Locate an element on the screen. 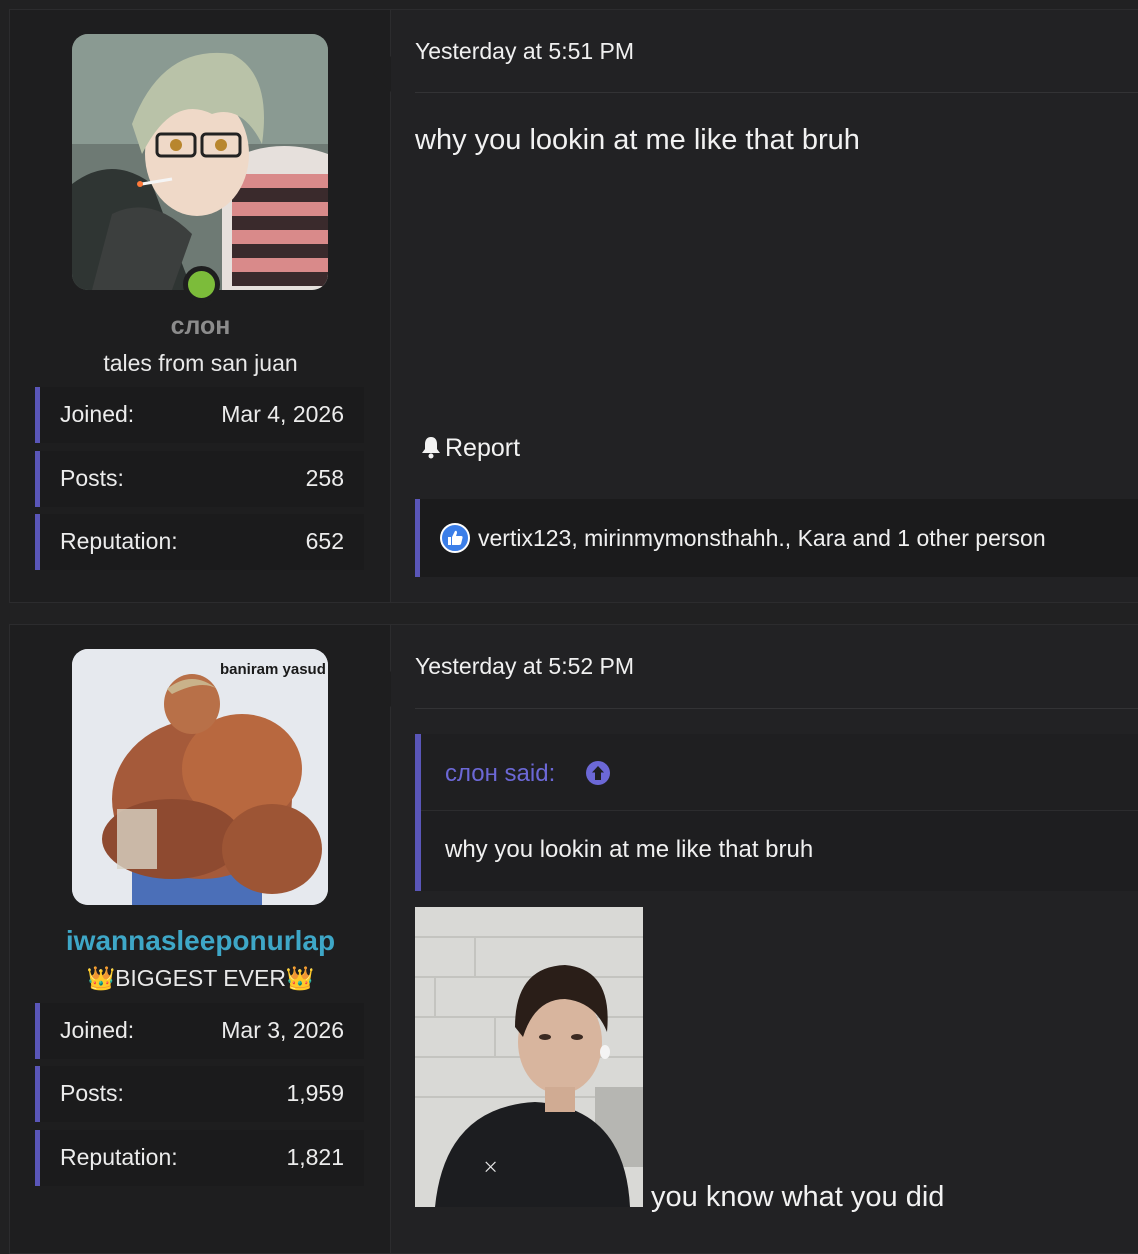 The width and height of the screenshot is (1138, 1254). post-timestamp: Yesterday at 5:52 PM is located at coordinates (524, 666).